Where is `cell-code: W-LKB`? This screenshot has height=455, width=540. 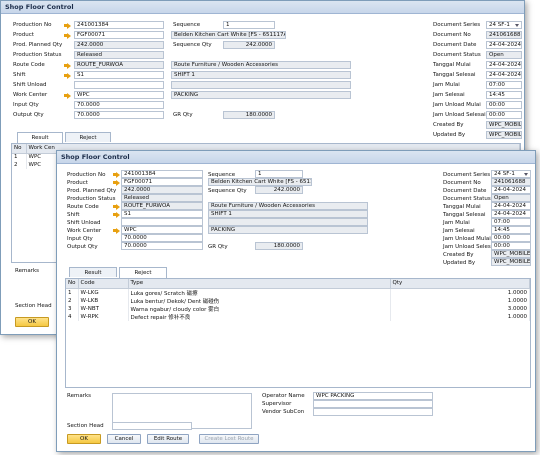 cell-code: W-LKB is located at coordinates (103, 300).